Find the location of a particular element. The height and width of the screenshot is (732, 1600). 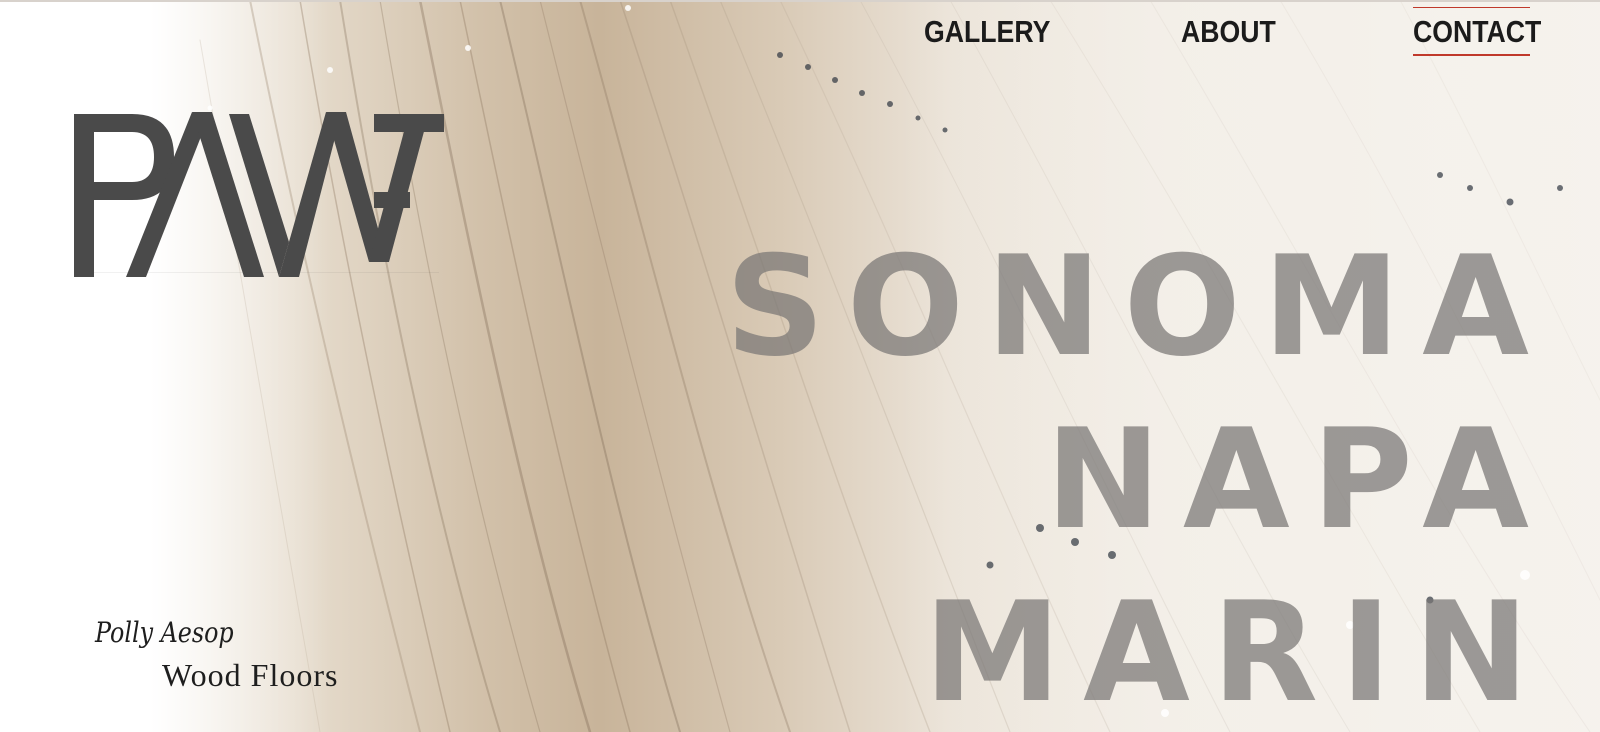

nav-contact-active-underline-top is located at coordinates (1471, 7).